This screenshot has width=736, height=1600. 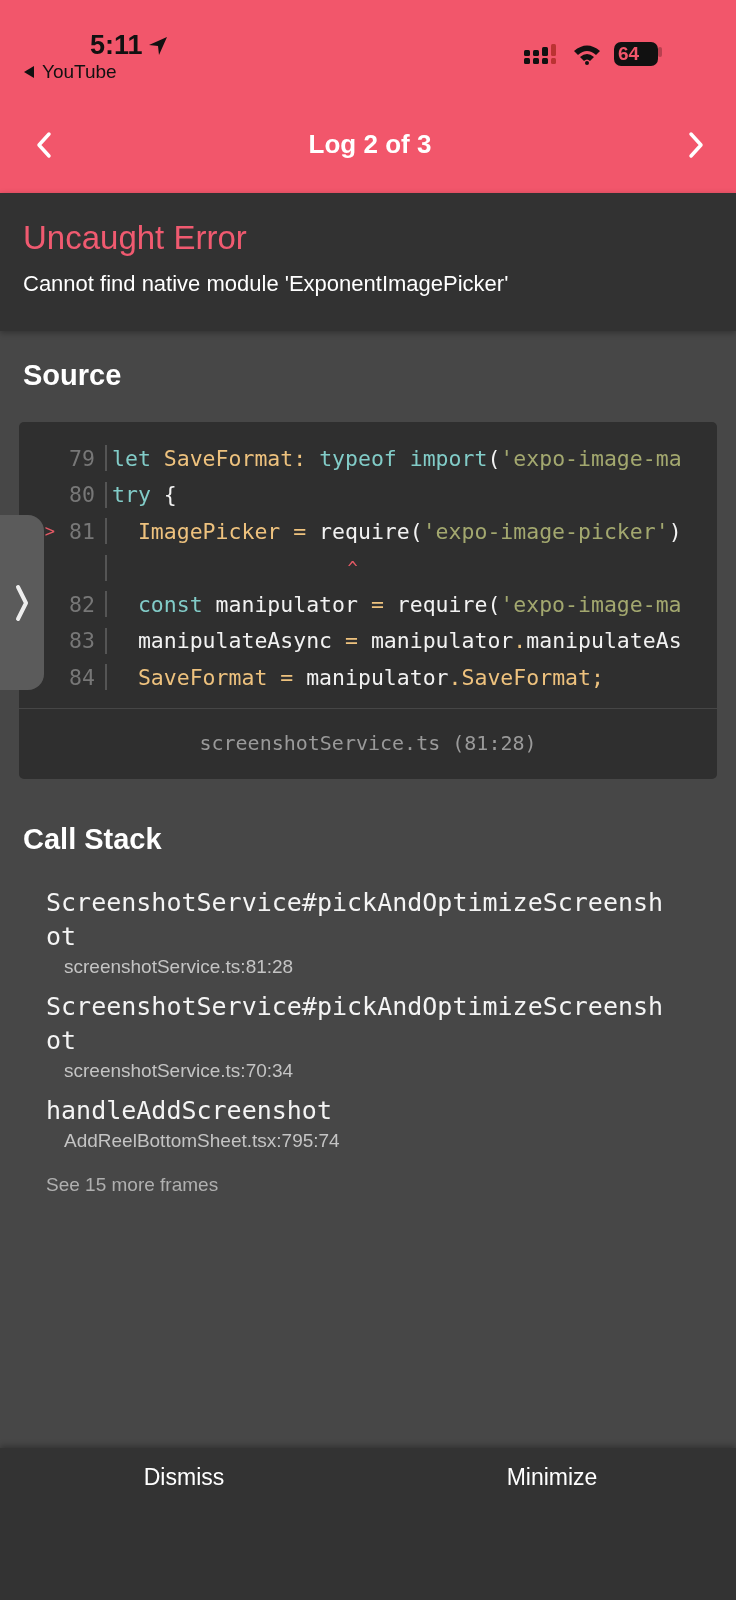 What do you see at coordinates (397, 458) in the screenshot?
I see `code-line: let SaveFormat: typeof import('expo-image-ma` at bounding box center [397, 458].